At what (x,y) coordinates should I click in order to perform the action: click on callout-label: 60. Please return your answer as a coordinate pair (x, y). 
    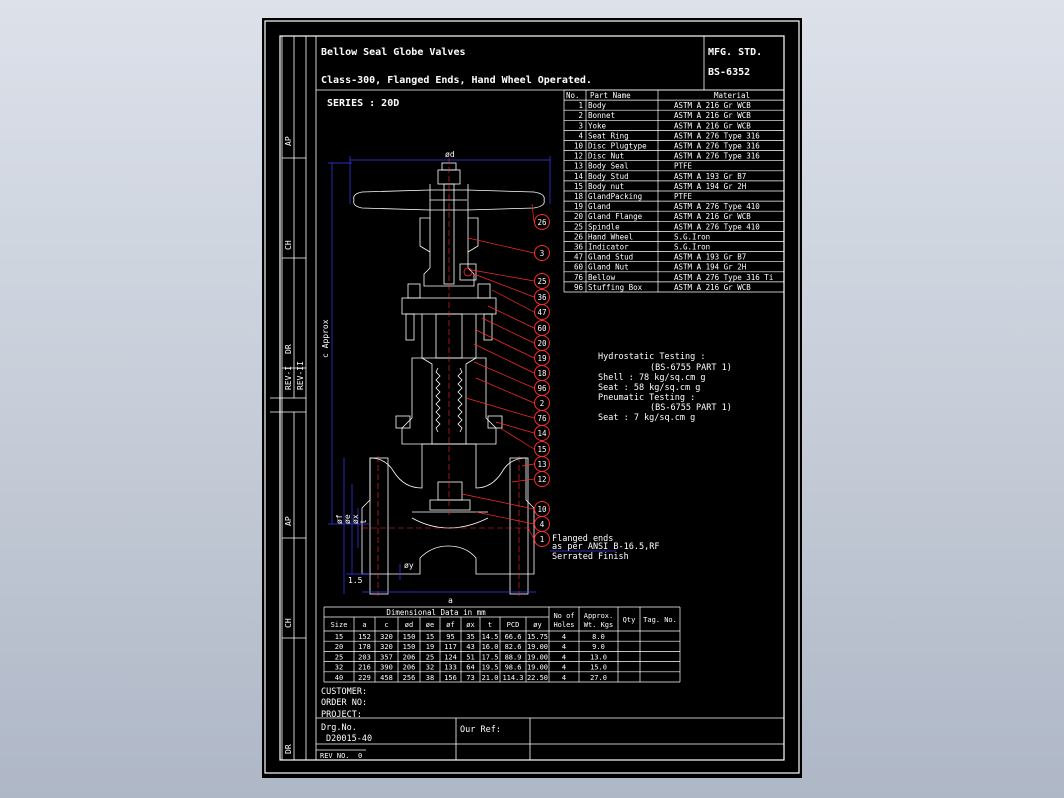
    Looking at the image, I should click on (542, 328).